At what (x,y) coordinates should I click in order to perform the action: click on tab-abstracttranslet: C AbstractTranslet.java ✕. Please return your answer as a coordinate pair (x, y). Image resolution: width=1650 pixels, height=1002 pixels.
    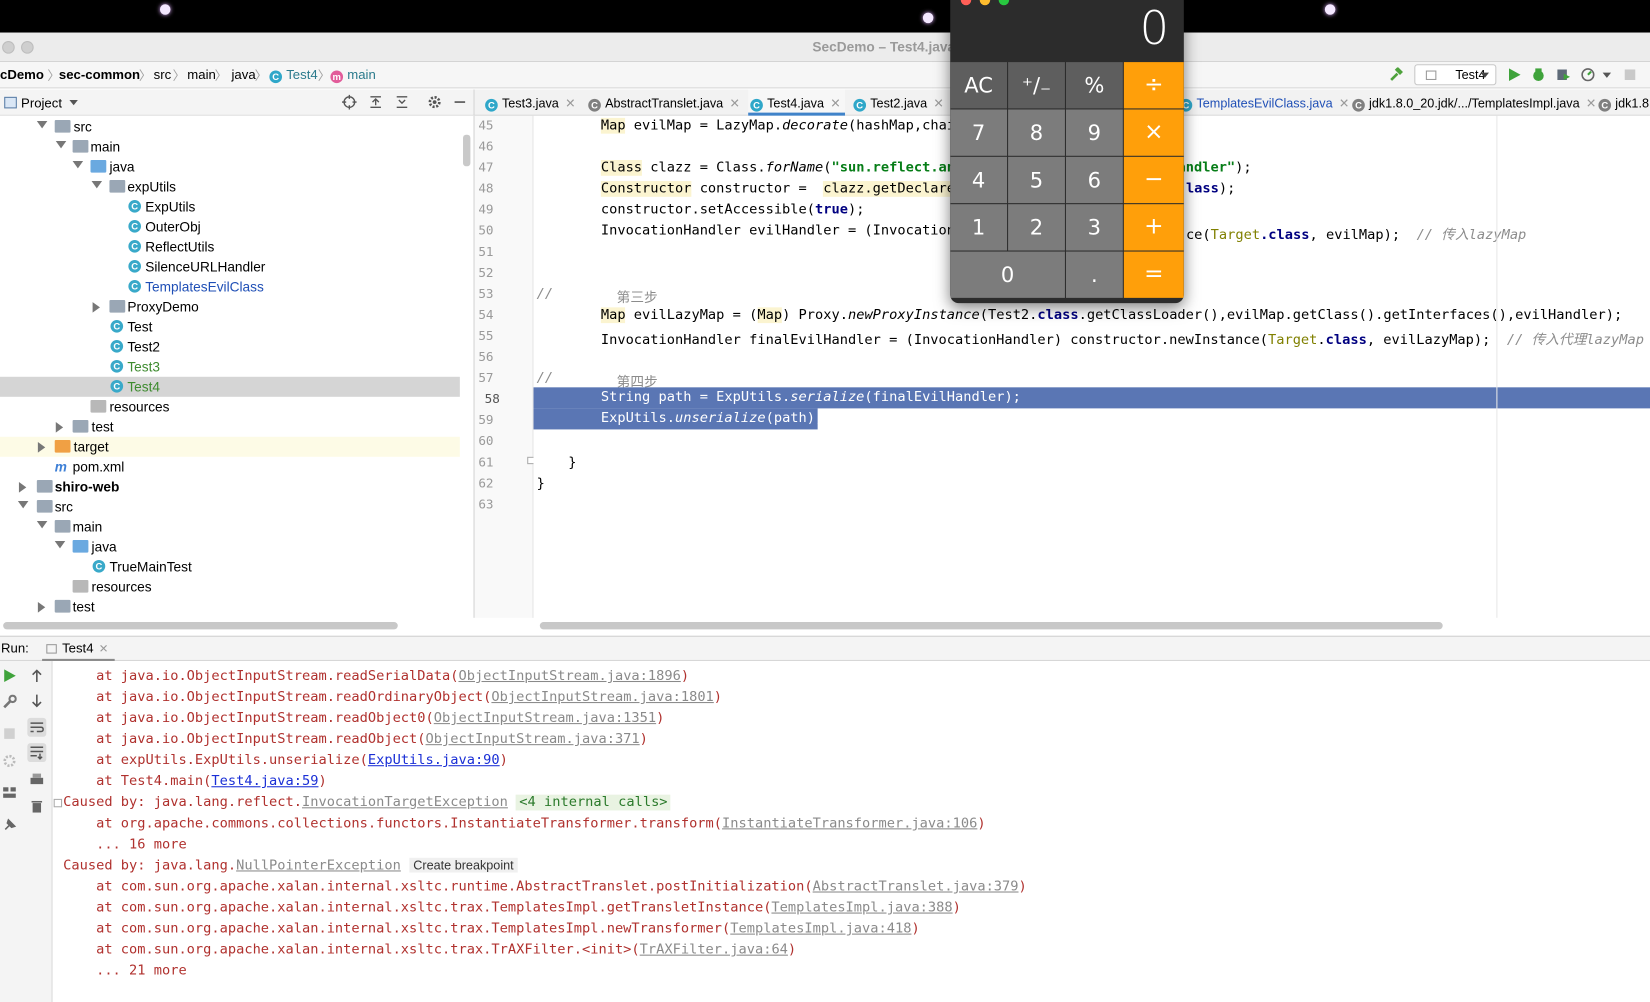
    Looking at the image, I should click on (664, 102).